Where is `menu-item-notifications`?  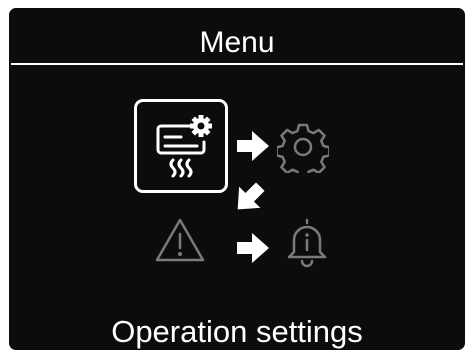
menu-item-notifications is located at coordinates (307, 242).